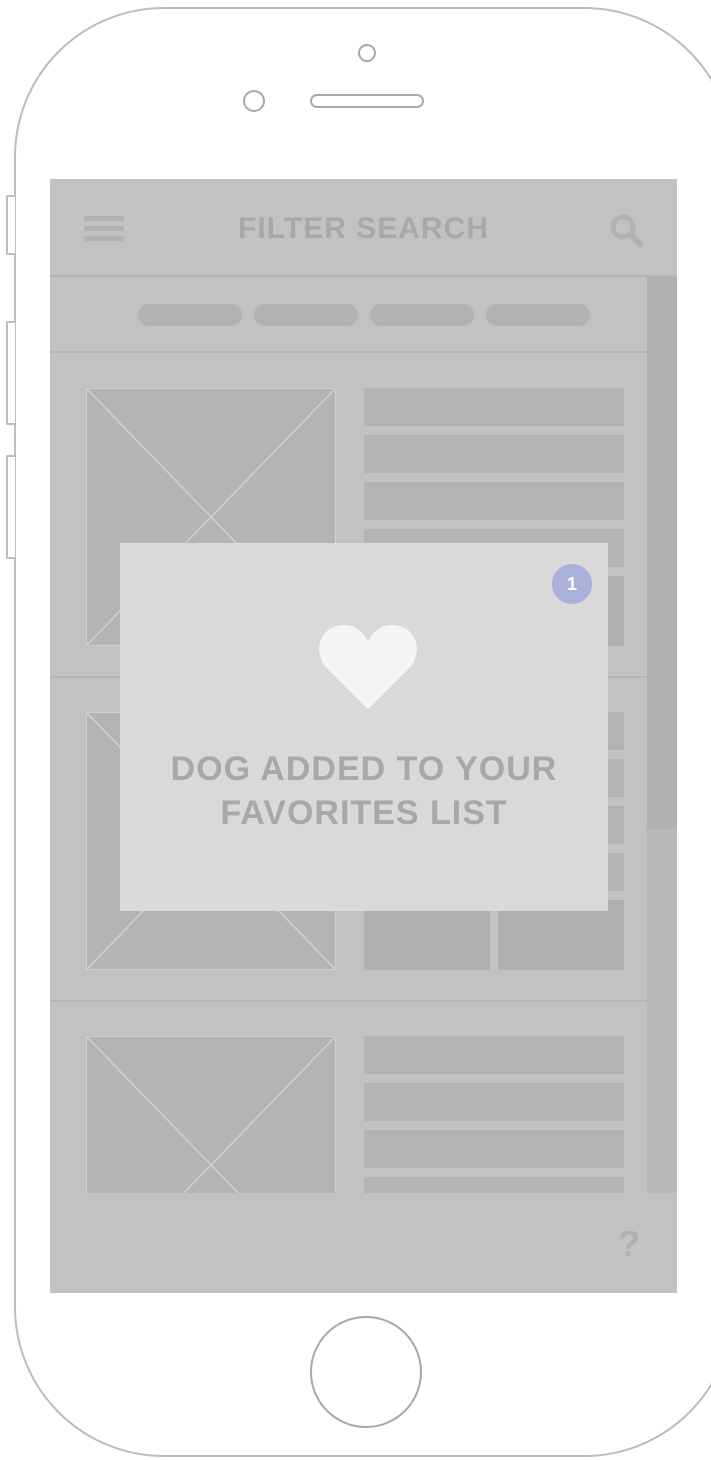 The image size is (711, 1460). What do you see at coordinates (366, 1372) in the screenshot?
I see `home-button` at bounding box center [366, 1372].